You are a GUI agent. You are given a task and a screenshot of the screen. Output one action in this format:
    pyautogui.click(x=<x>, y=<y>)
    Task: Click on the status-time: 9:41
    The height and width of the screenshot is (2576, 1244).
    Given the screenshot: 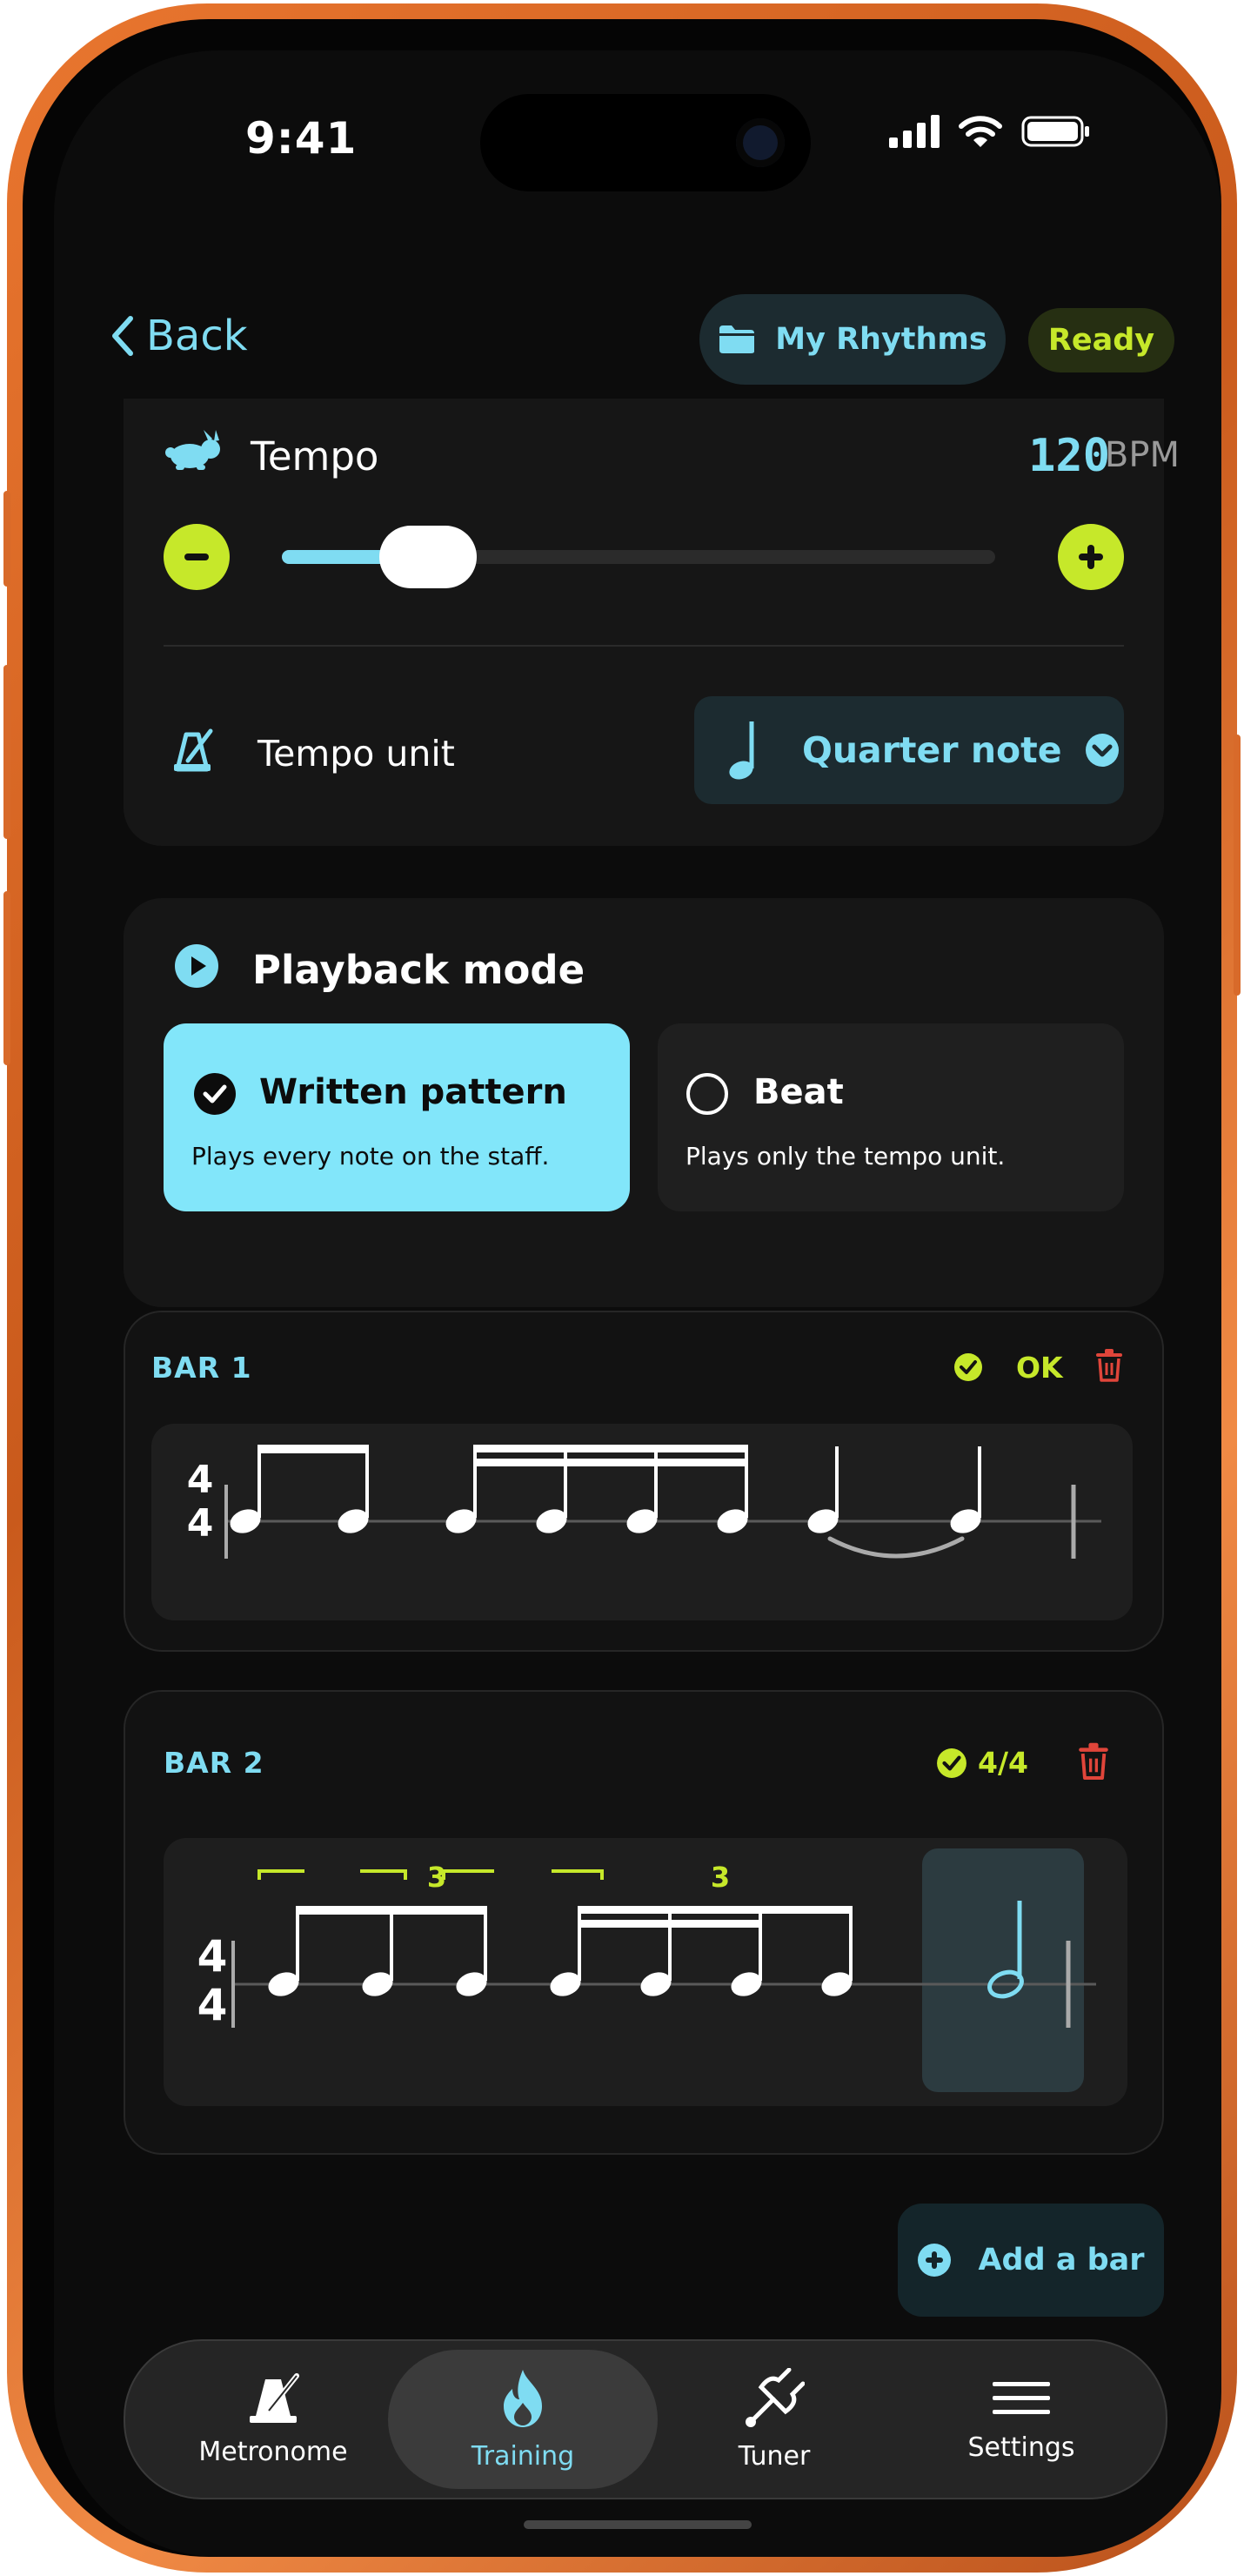 What is the action you would take?
    pyautogui.click(x=301, y=138)
    